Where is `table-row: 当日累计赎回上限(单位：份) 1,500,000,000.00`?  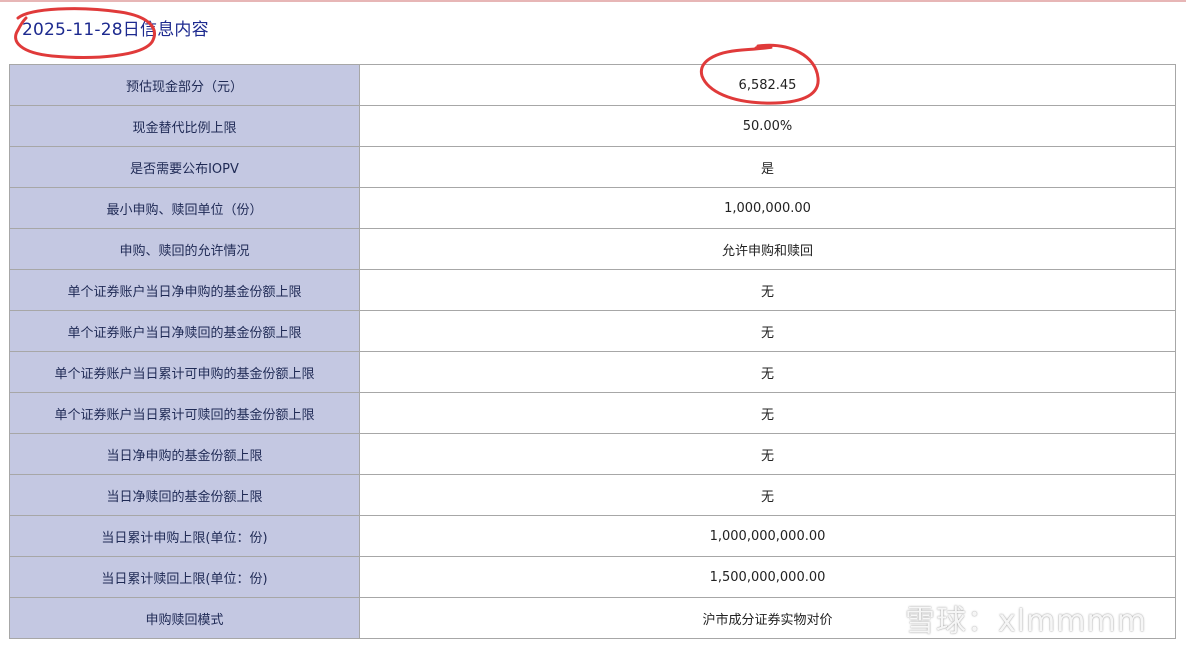 table-row: 当日累计赎回上限(单位：份) 1,500,000,000.00 is located at coordinates (592, 577).